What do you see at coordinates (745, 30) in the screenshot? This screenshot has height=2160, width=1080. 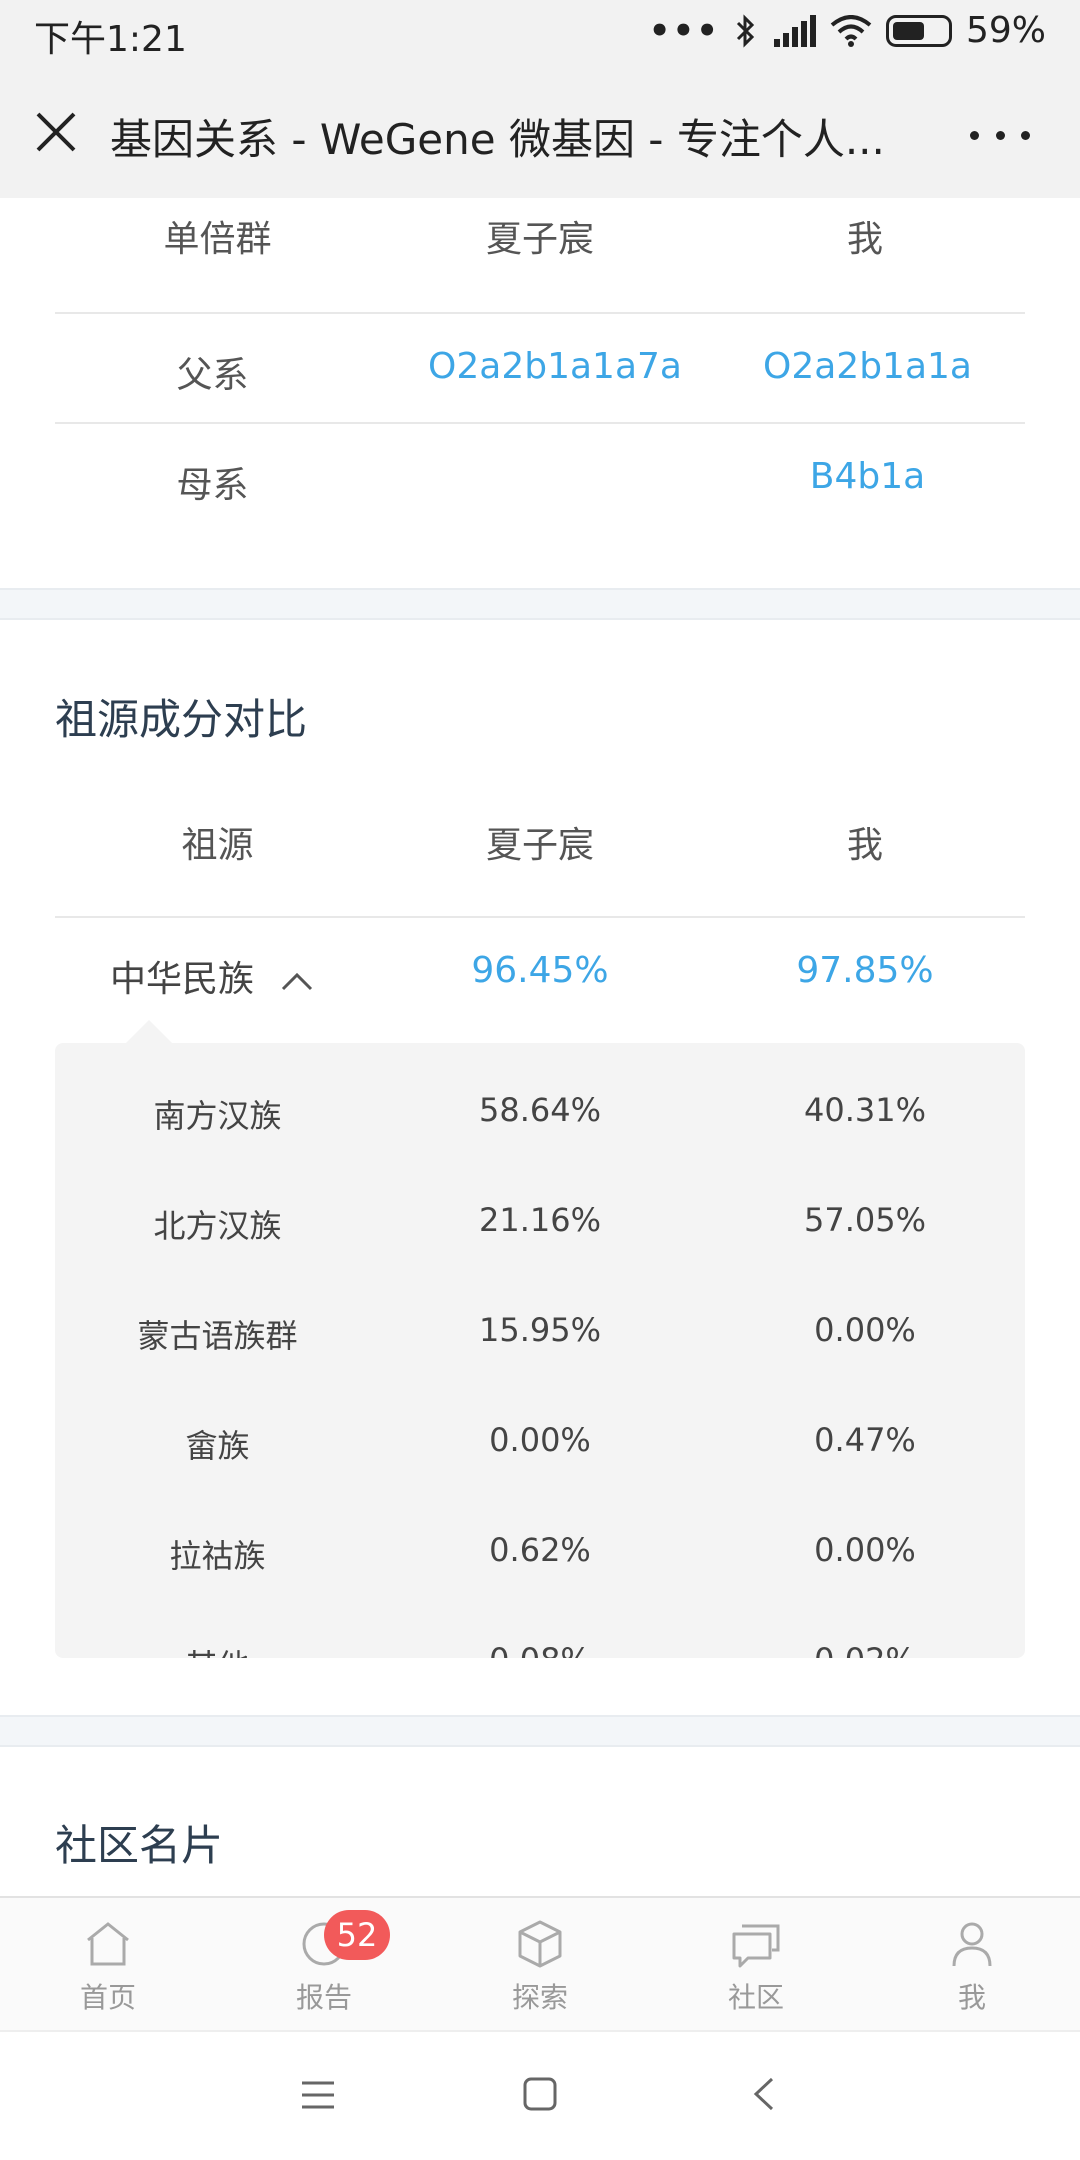 I see `bluetooth-icon` at bounding box center [745, 30].